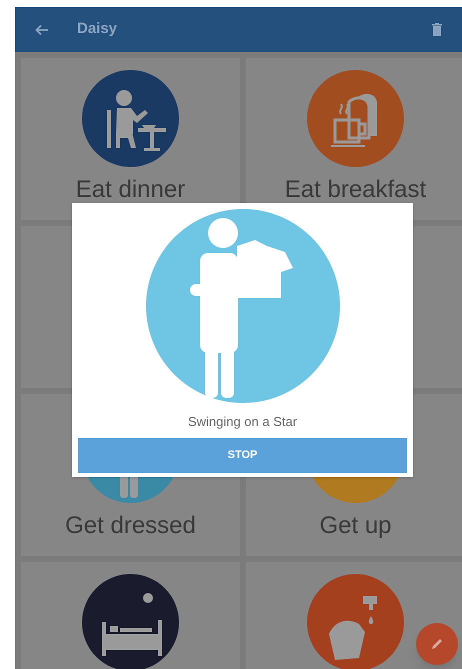 This screenshot has width=462, height=669. What do you see at coordinates (97, 29) in the screenshot?
I see `app-bar-title: Daisy` at bounding box center [97, 29].